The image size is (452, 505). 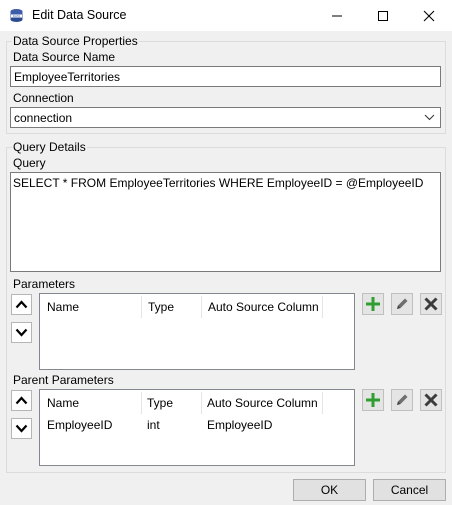 What do you see at coordinates (75, 41) in the screenshot?
I see `properties-group-label: Data Source Properties` at bounding box center [75, 41].